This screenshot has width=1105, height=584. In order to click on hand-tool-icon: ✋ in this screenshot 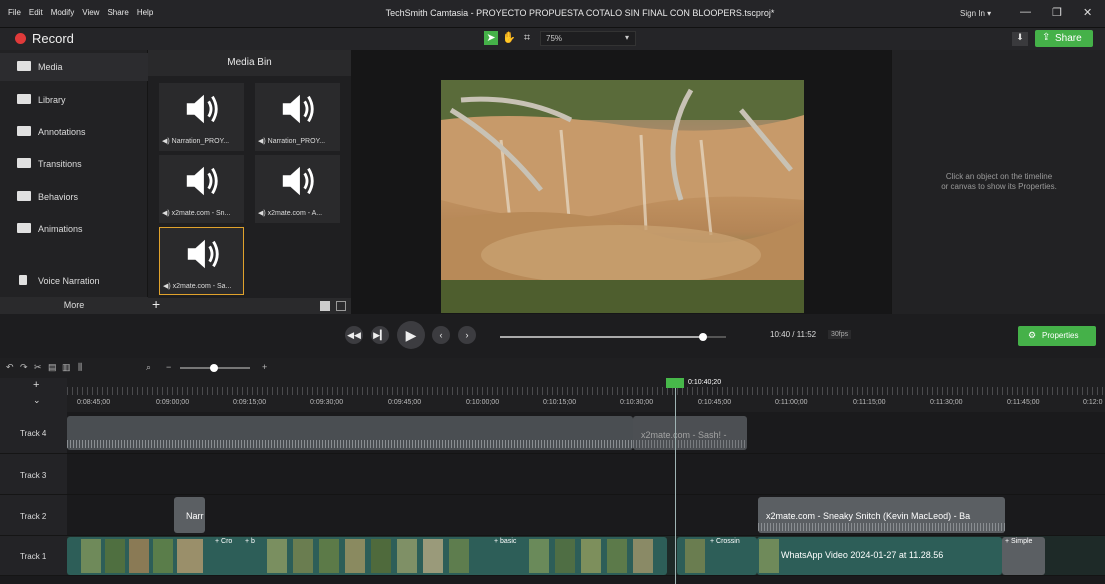, I will do `click(509, 38)`.